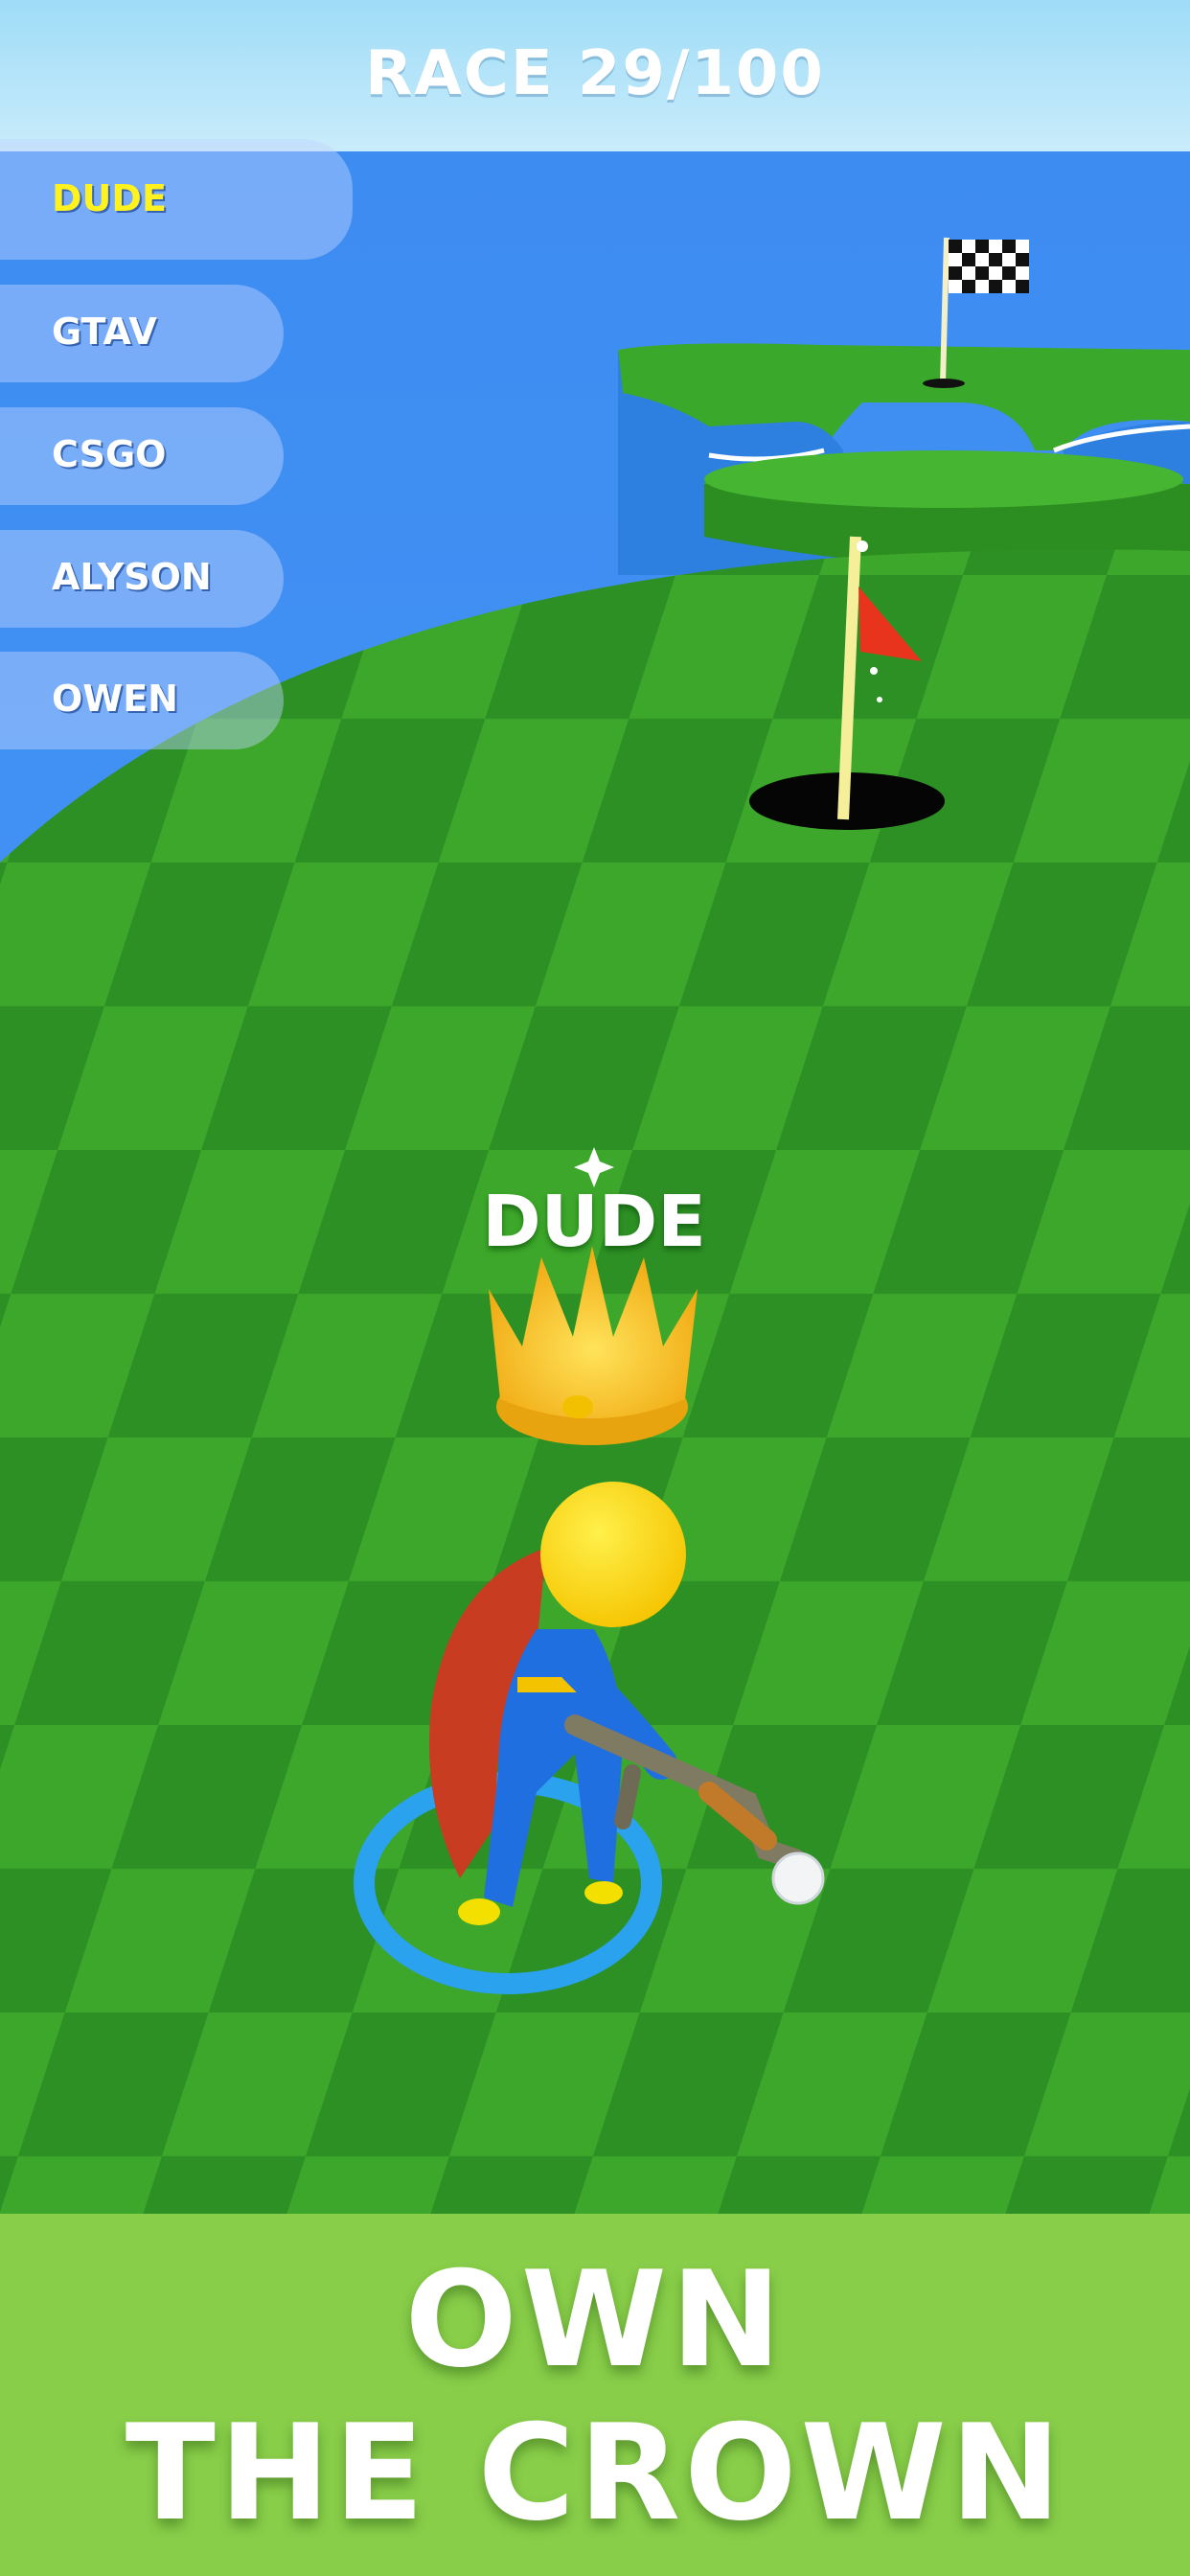  I want to click on leaderboard-player-name: CSGO, so click(109, 454).